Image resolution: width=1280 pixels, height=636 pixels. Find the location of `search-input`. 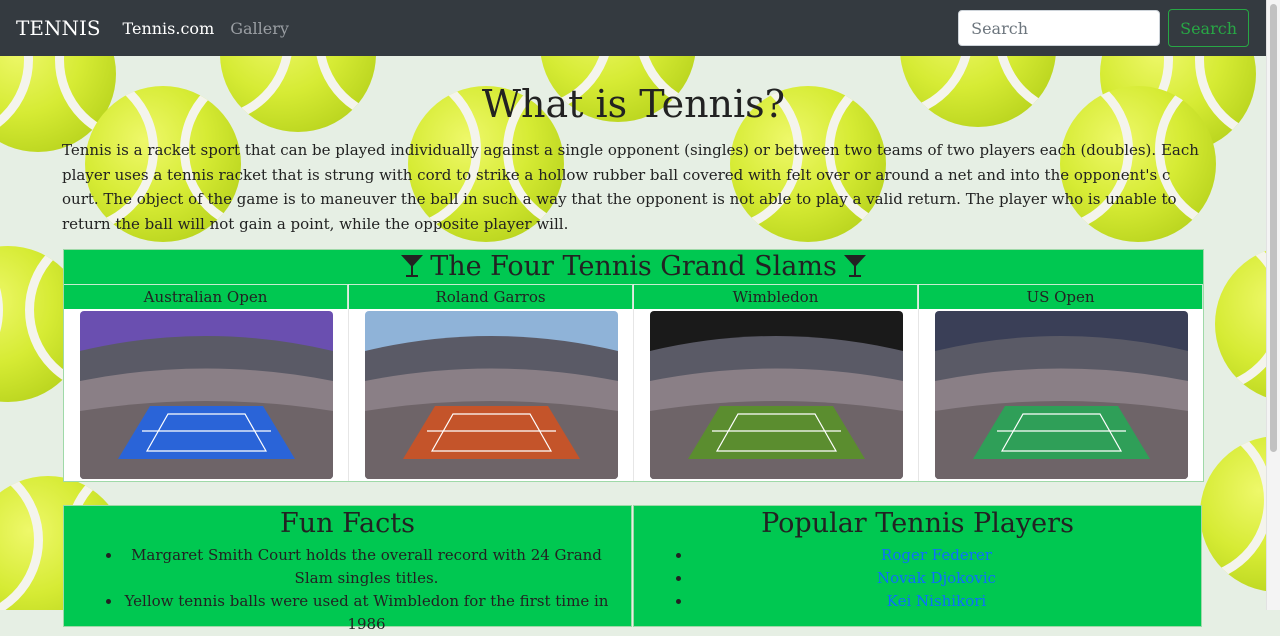

search-input is located at coordinates (1059, 28).